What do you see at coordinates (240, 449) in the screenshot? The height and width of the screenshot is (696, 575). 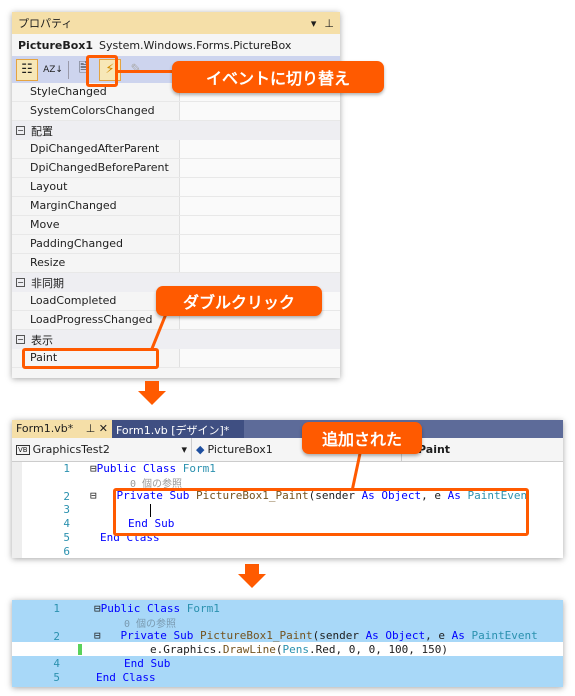 I see `dropdown-value: PictureBox1` at bounding box center [240, 449].